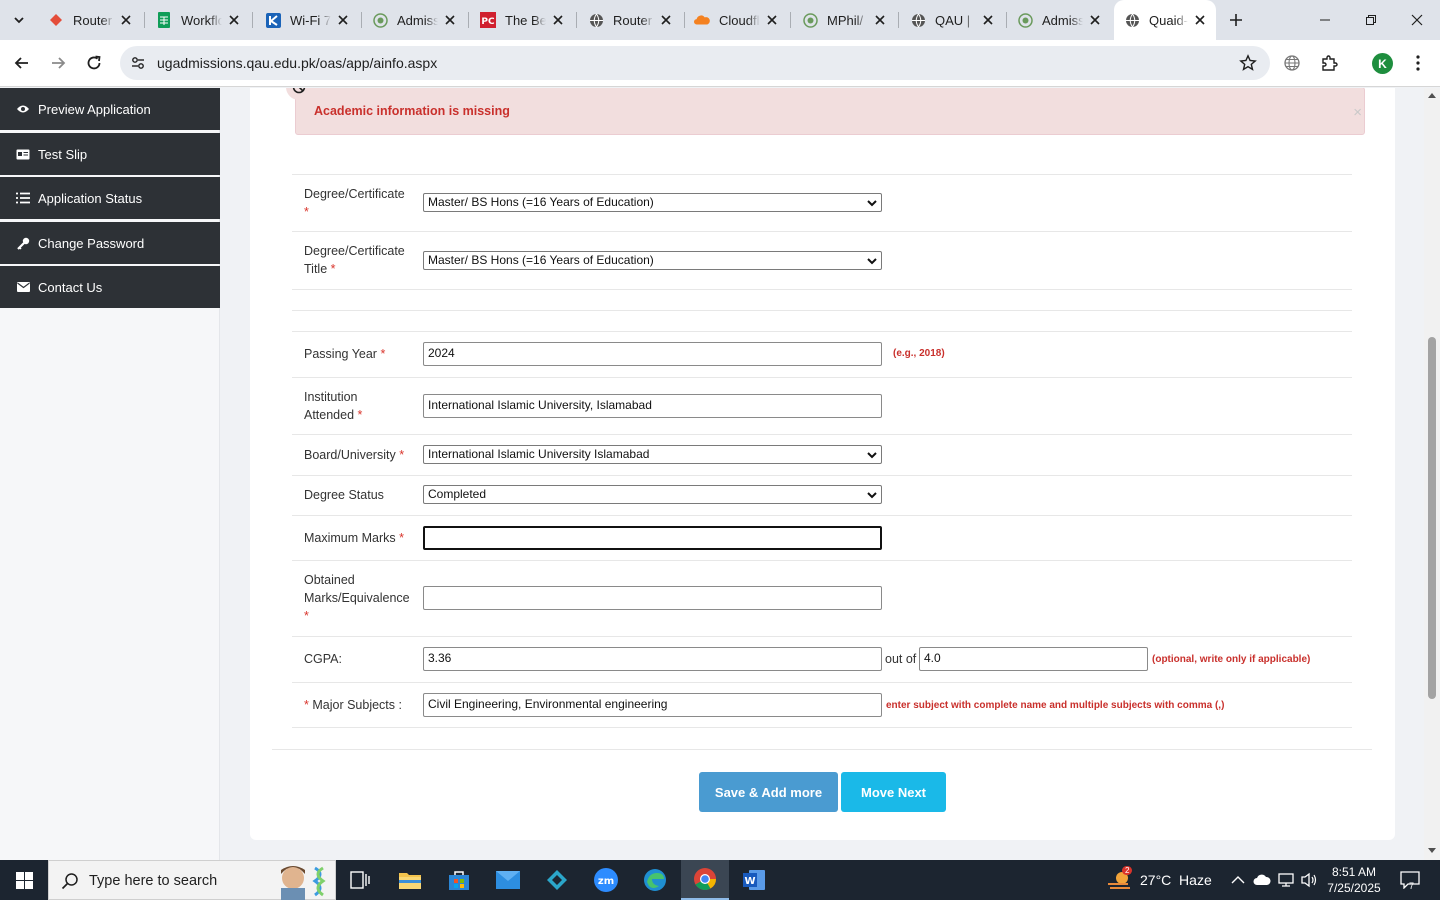  What do you see at coordinates (525, 20) in the screenshot?
I see `tab-title: The Best` at bounding box center [525, 20].